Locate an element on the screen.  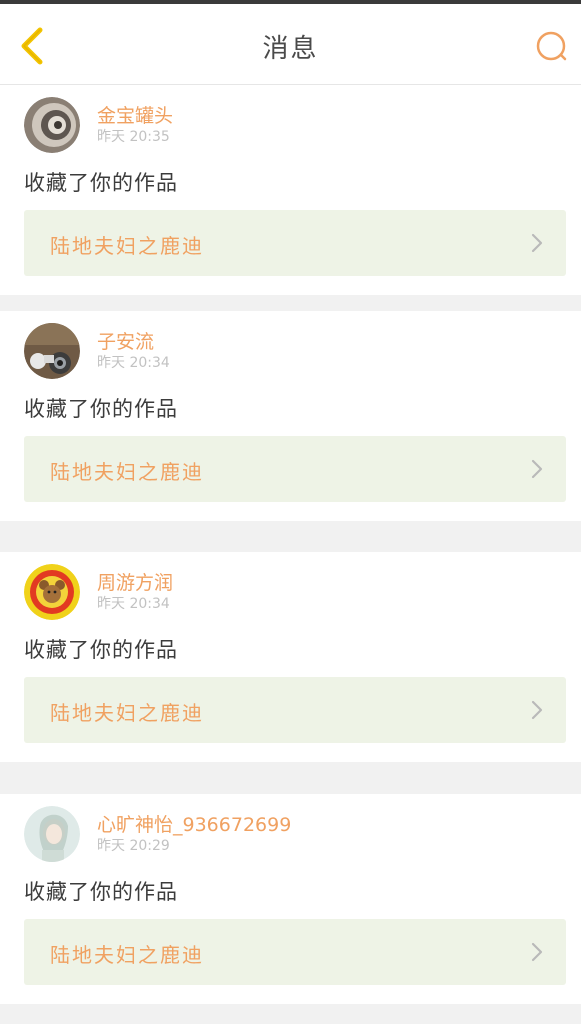
page-title: 消息 is located at coordinates (290, 49).